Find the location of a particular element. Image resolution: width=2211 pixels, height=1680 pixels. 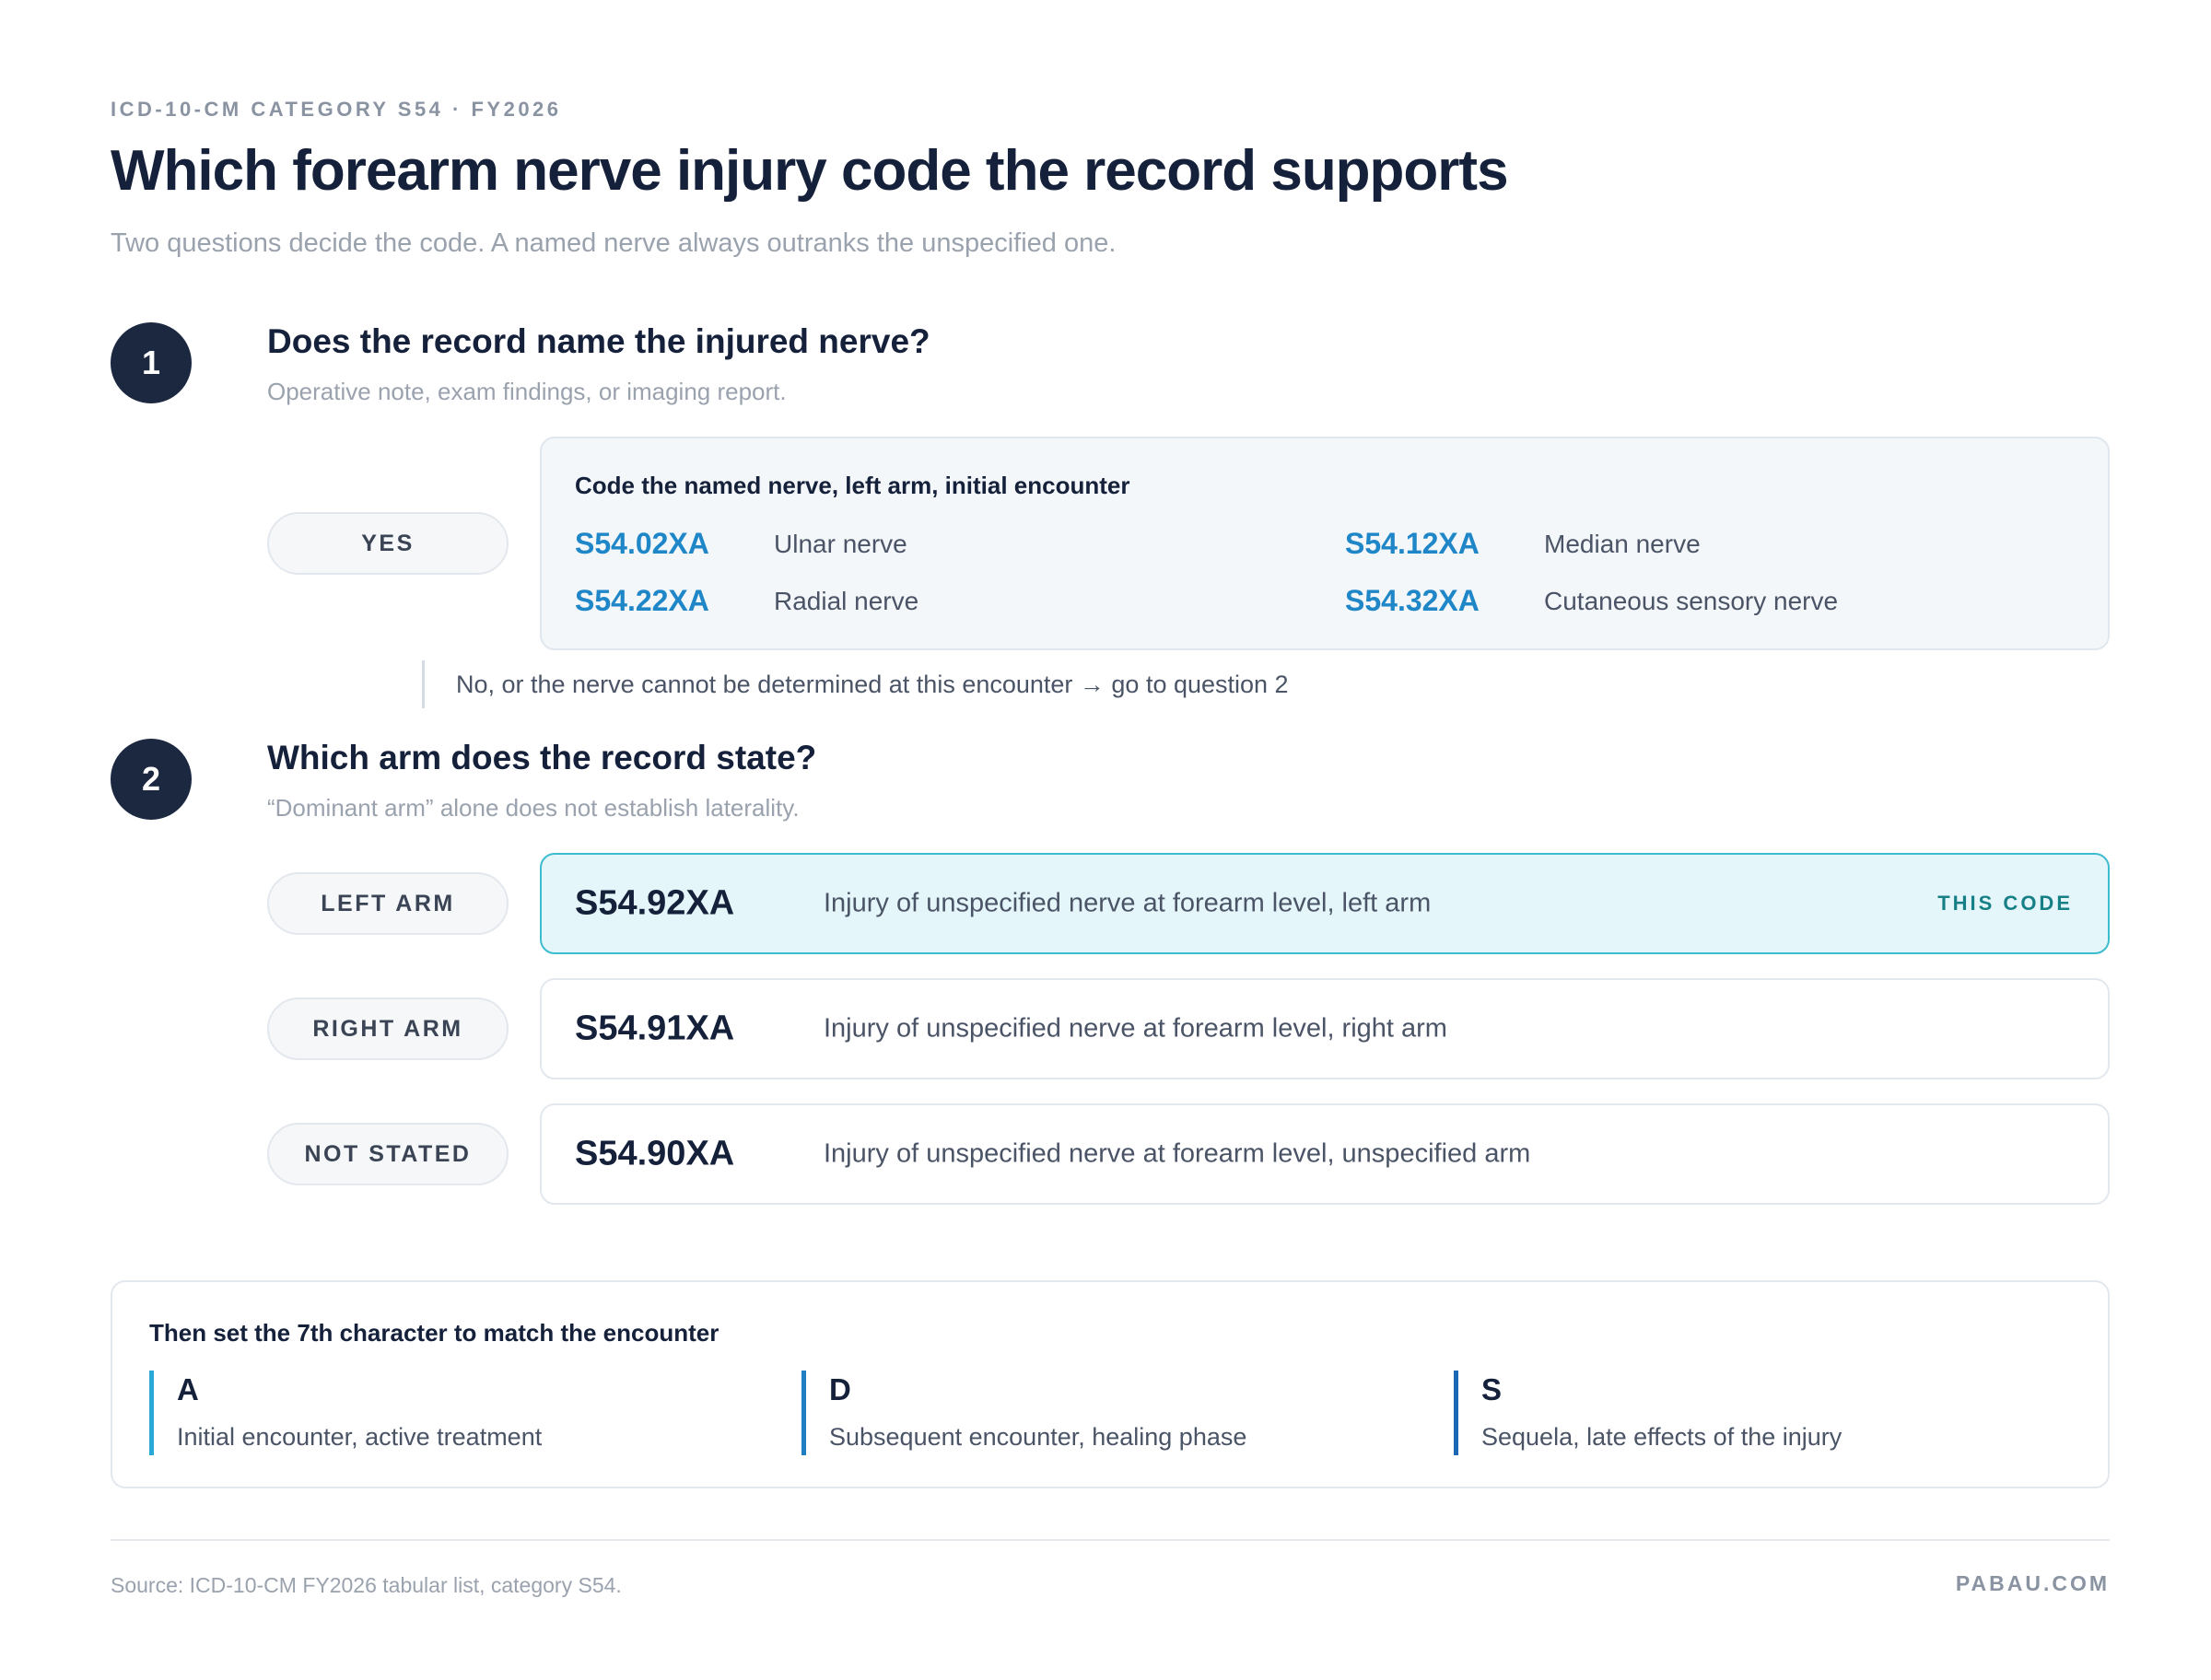

right-arm-option-pill: RIGHT ARM is located at coordinates (388, 1029).